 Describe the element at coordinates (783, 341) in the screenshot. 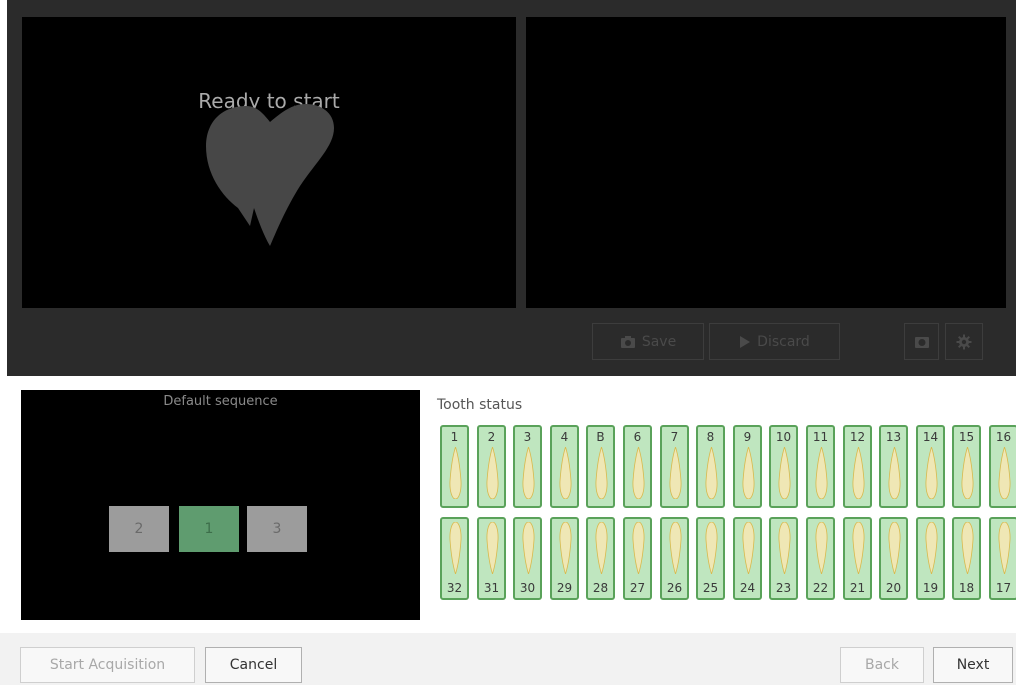

I see `discard-label: Discard` at that location.